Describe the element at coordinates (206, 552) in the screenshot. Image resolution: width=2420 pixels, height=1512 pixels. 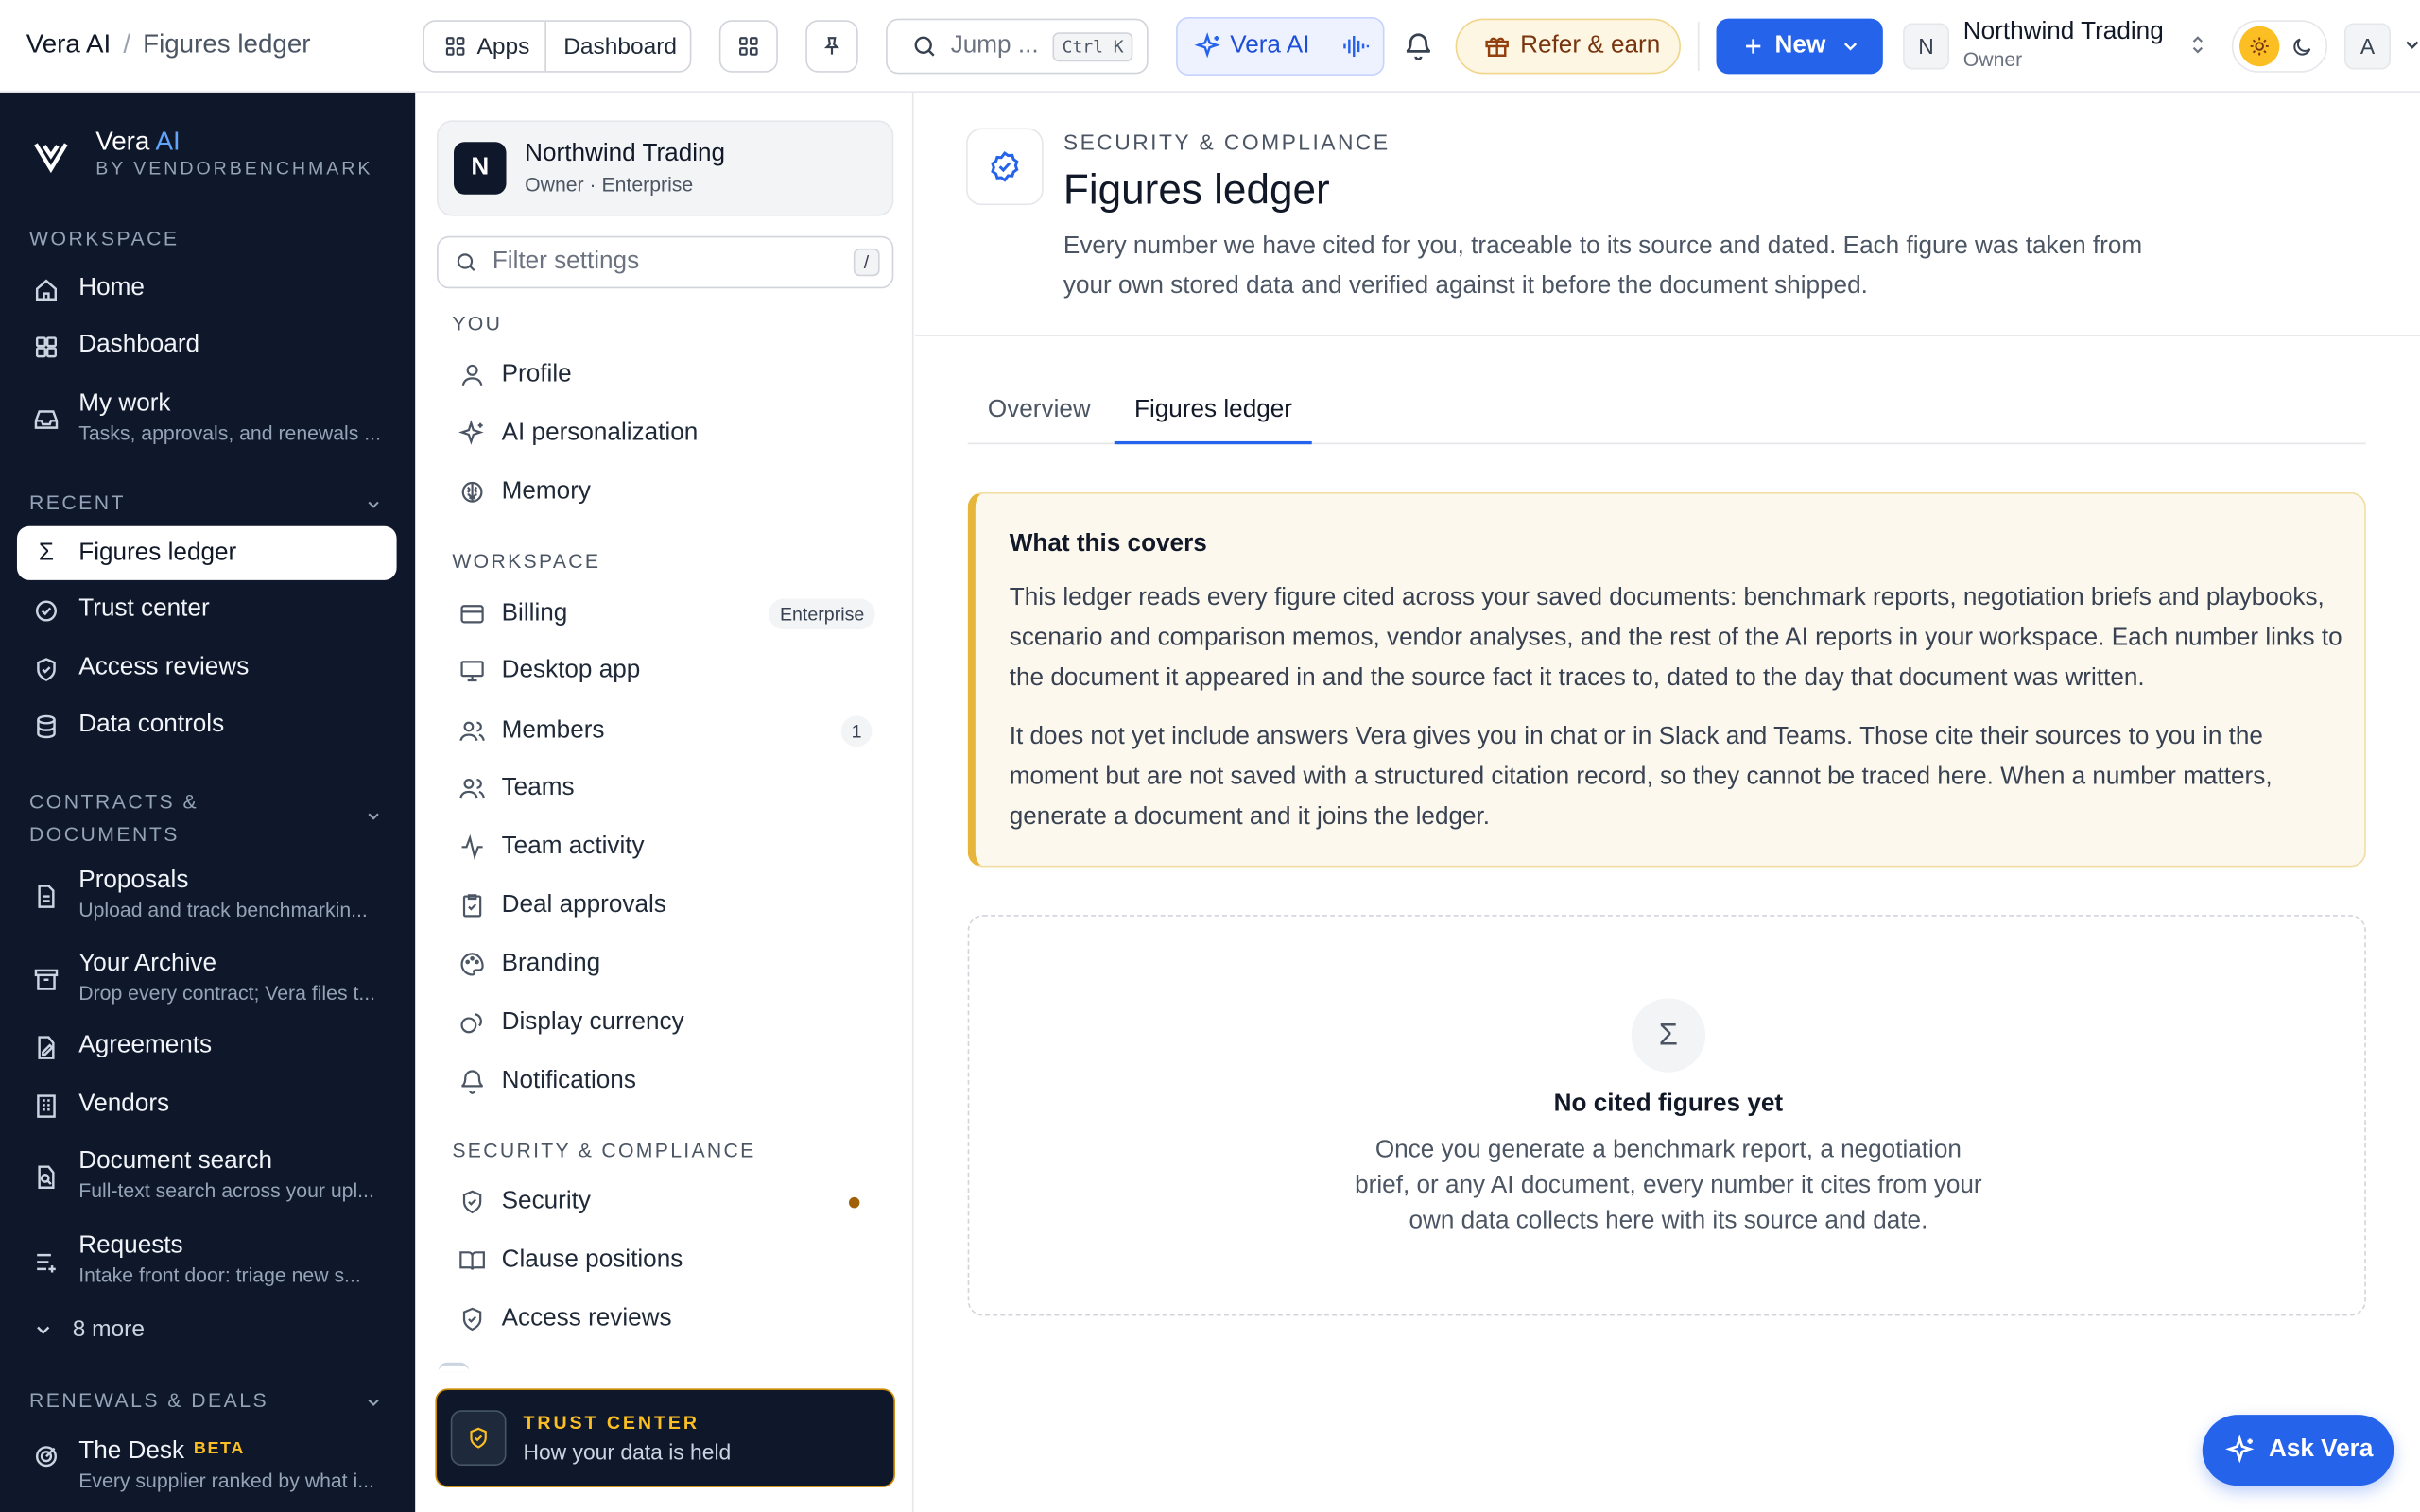
I see `sidebar-item-figures-ledger: Σ Figures ledger` at that location.